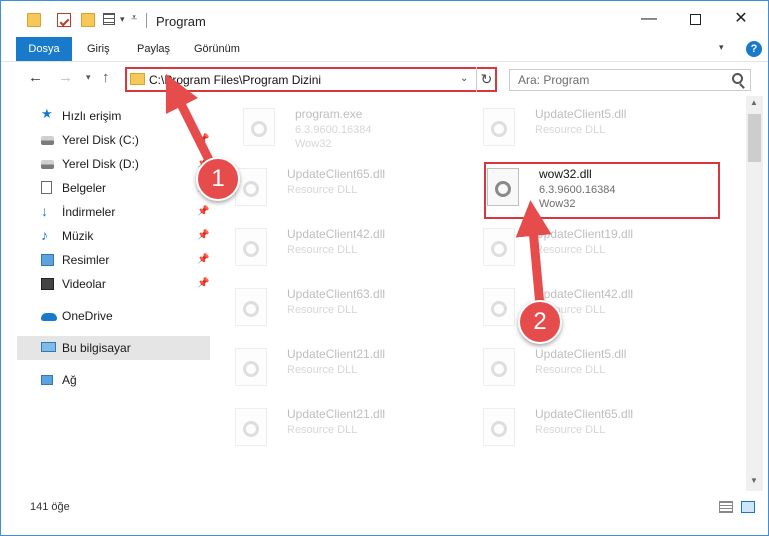 Image resolution: width=769 pixels, height=536 pixels. What do you see at coordinates (748, 507) in the screenshot?
I see `tiles-view-icon` at bounding box center [748, 507].